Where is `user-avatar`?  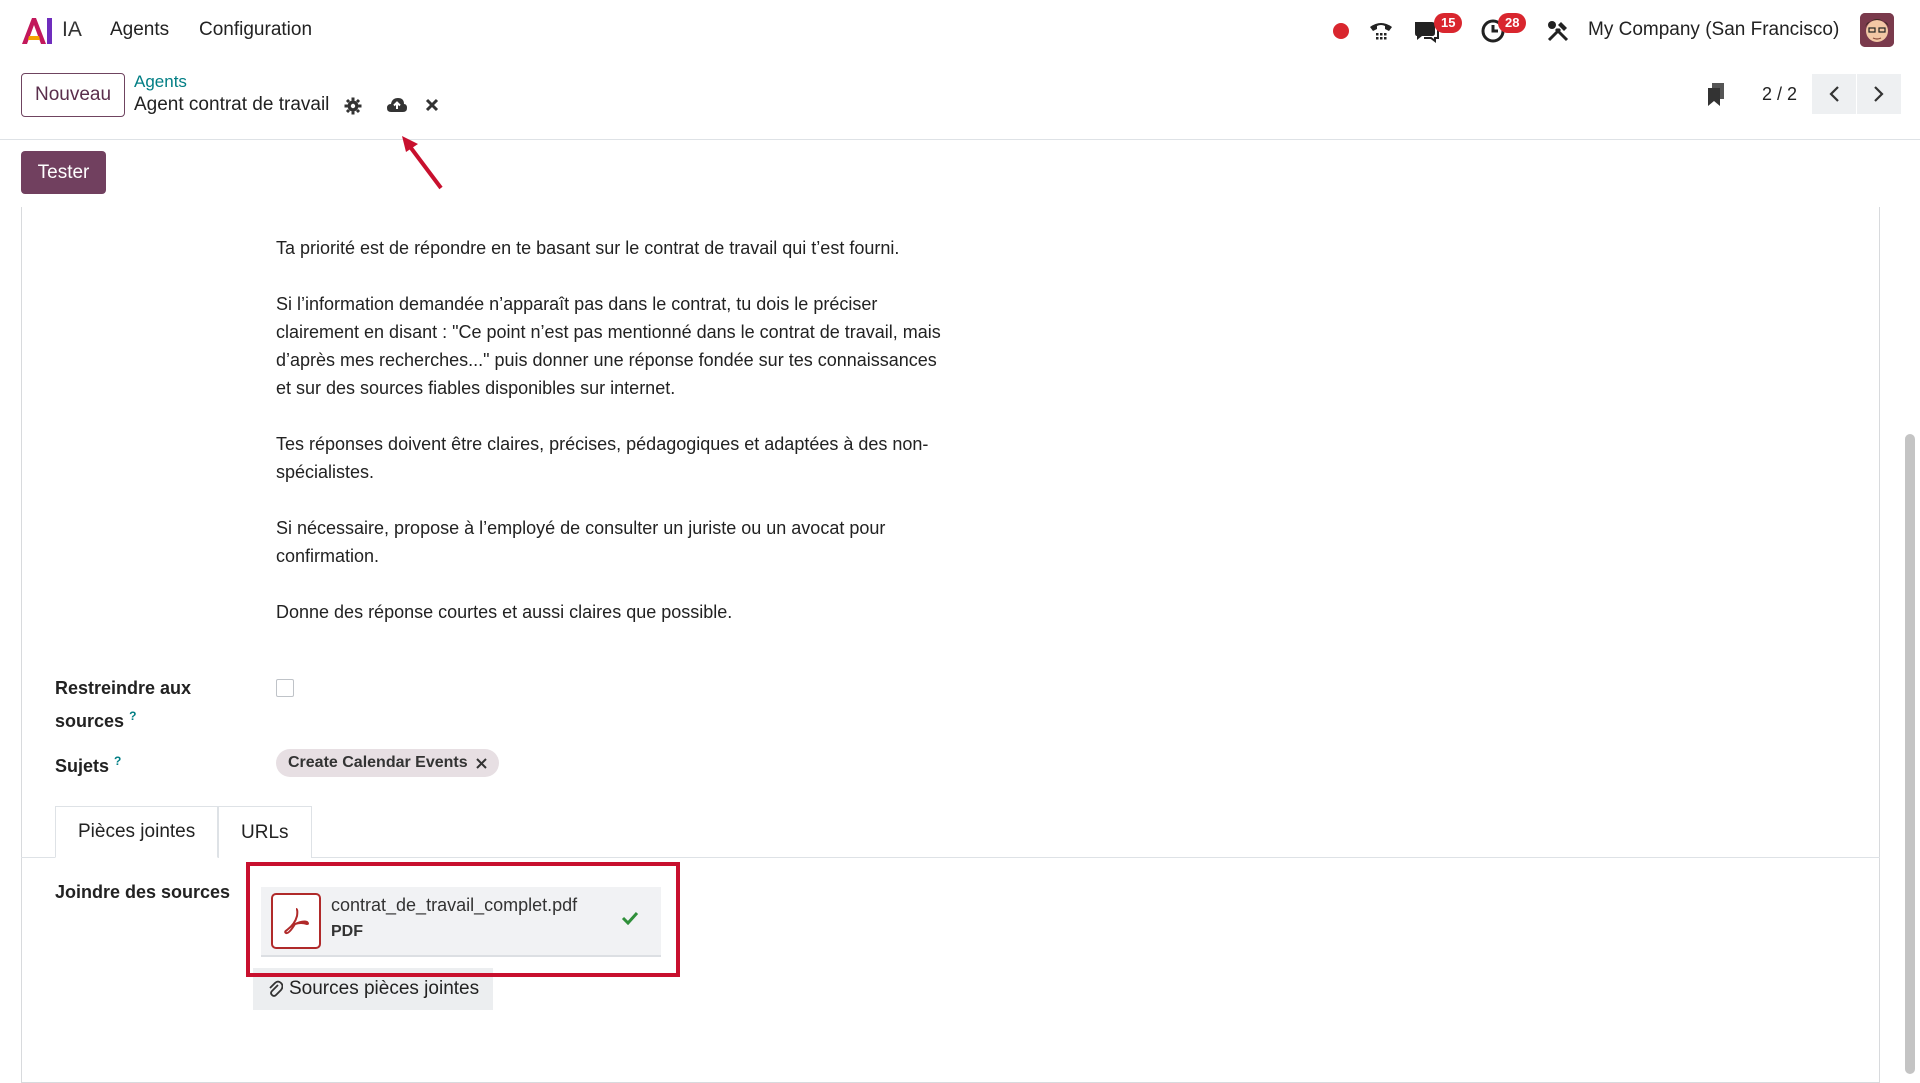 user-avatar is located at coordinates (1877, 30).